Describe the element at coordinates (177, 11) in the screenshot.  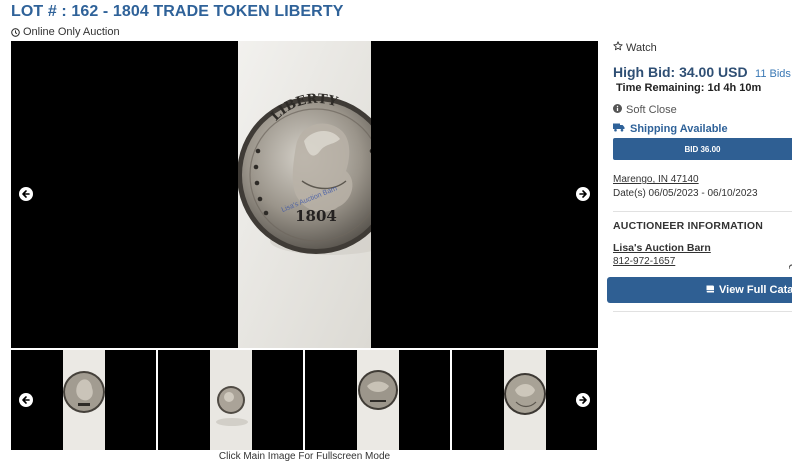
I see `lot-title: LOT # : 162 - 1804 TRADE TOKEN LIBERTY` at that location.